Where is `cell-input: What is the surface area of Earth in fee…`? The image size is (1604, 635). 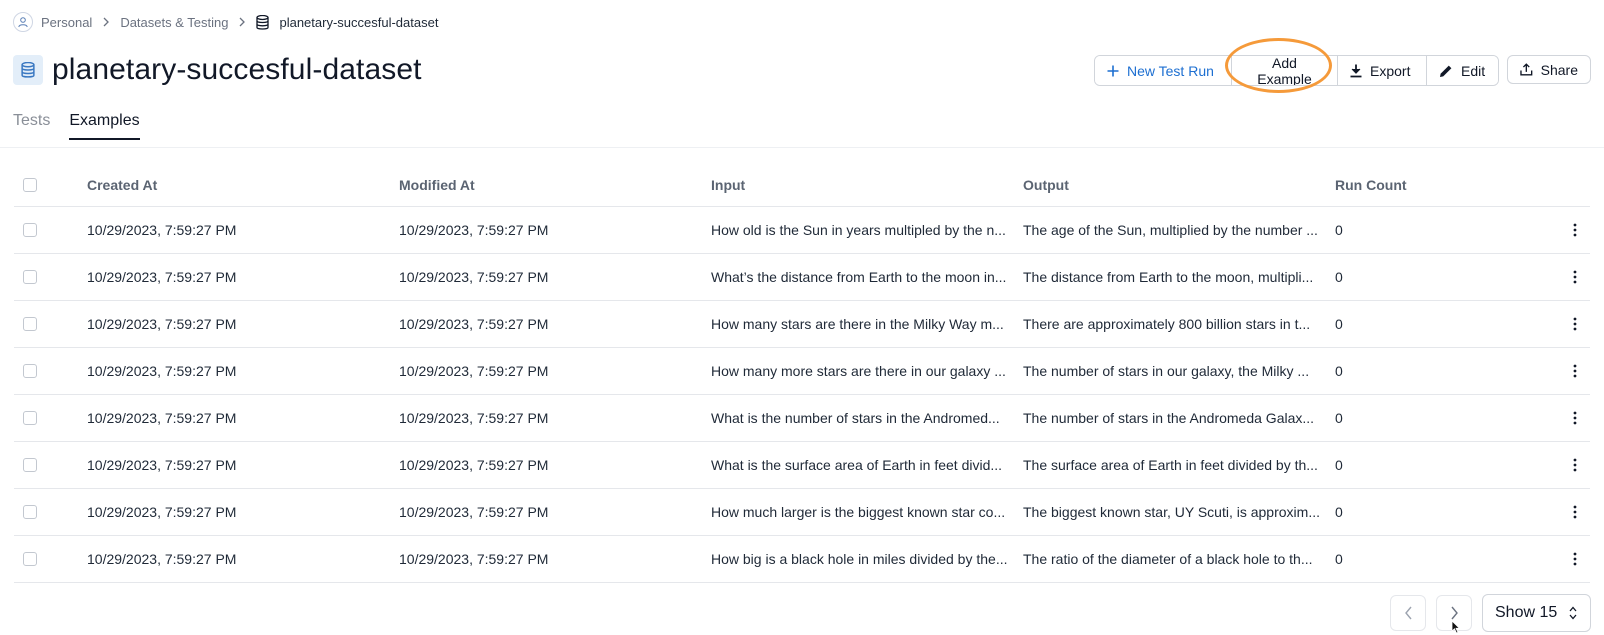 cell-input: What is the surface area of Earth in fee… is located at coordinates (857, 465).